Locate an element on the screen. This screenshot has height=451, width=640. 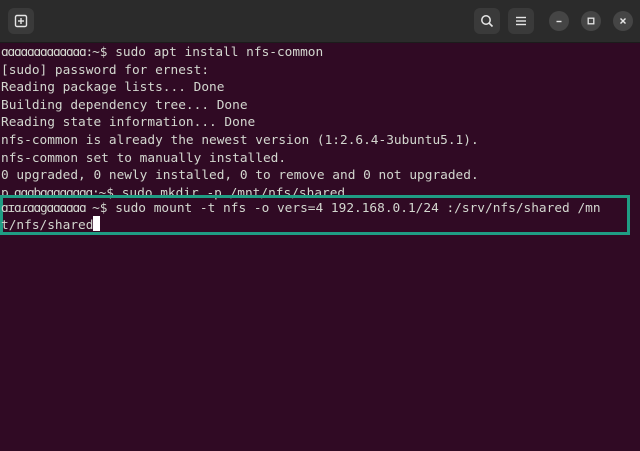
terminal-line: nfs-common set to manually installed. is located at coordinates (143, 159).